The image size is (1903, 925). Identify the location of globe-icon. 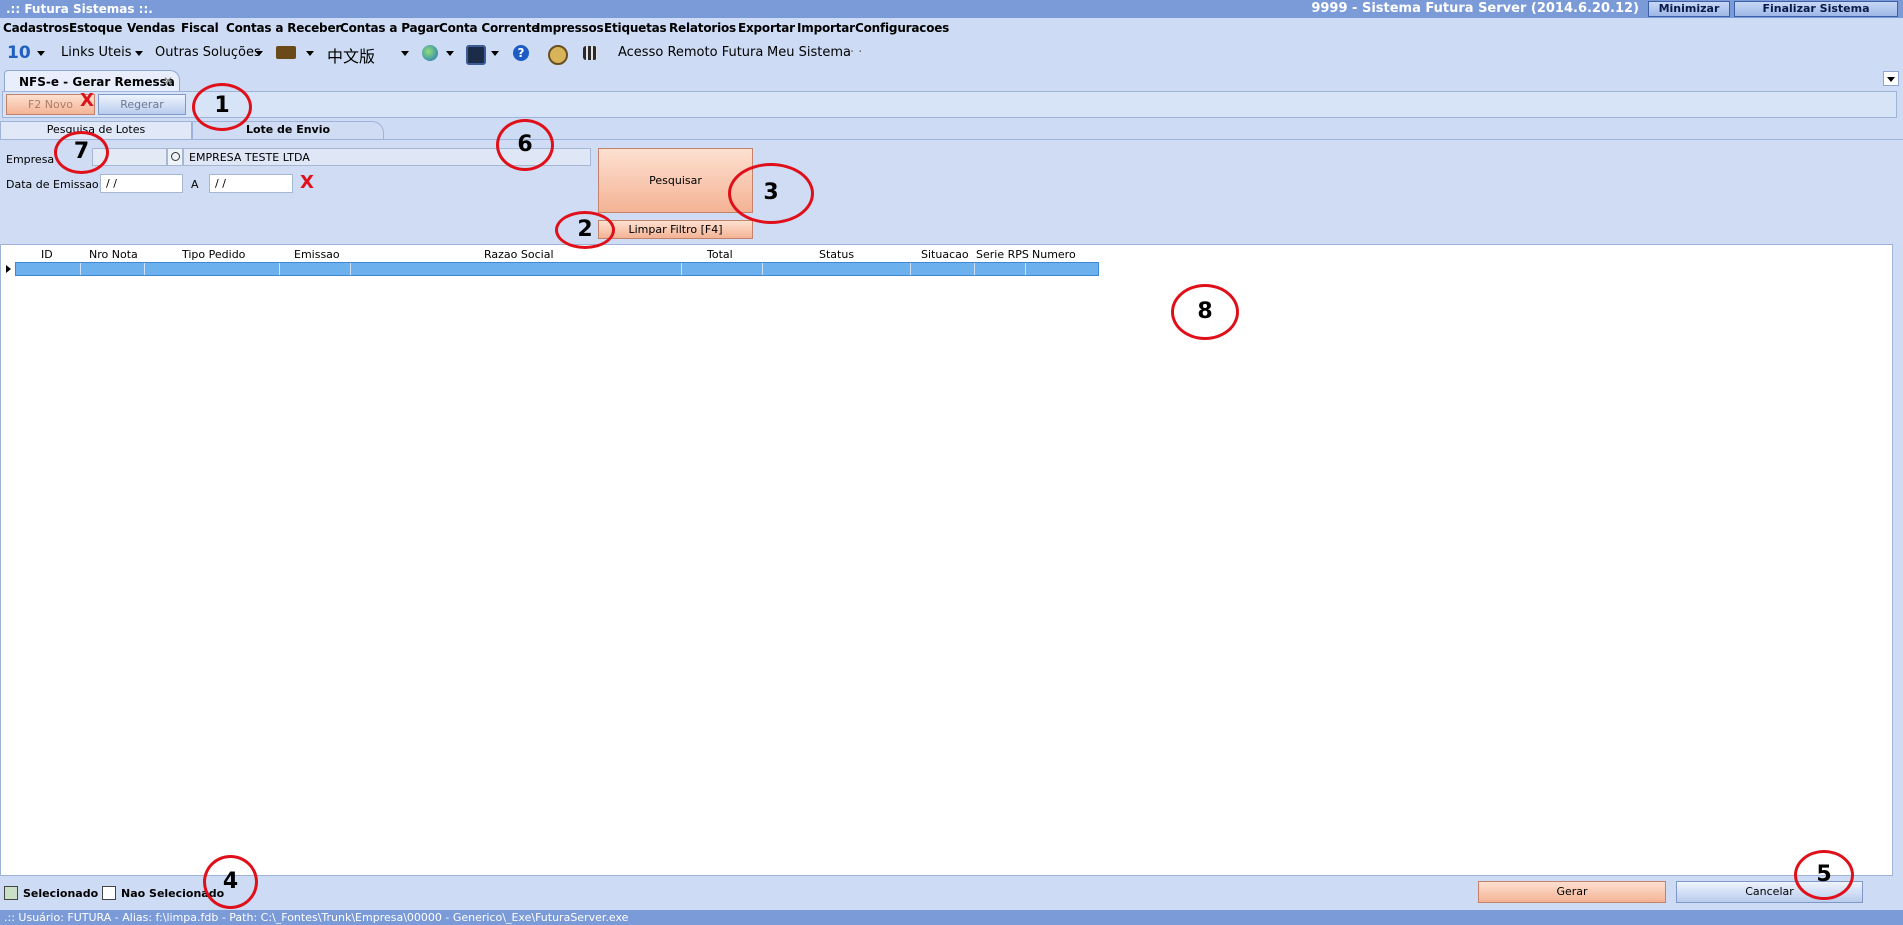
(430, 53).